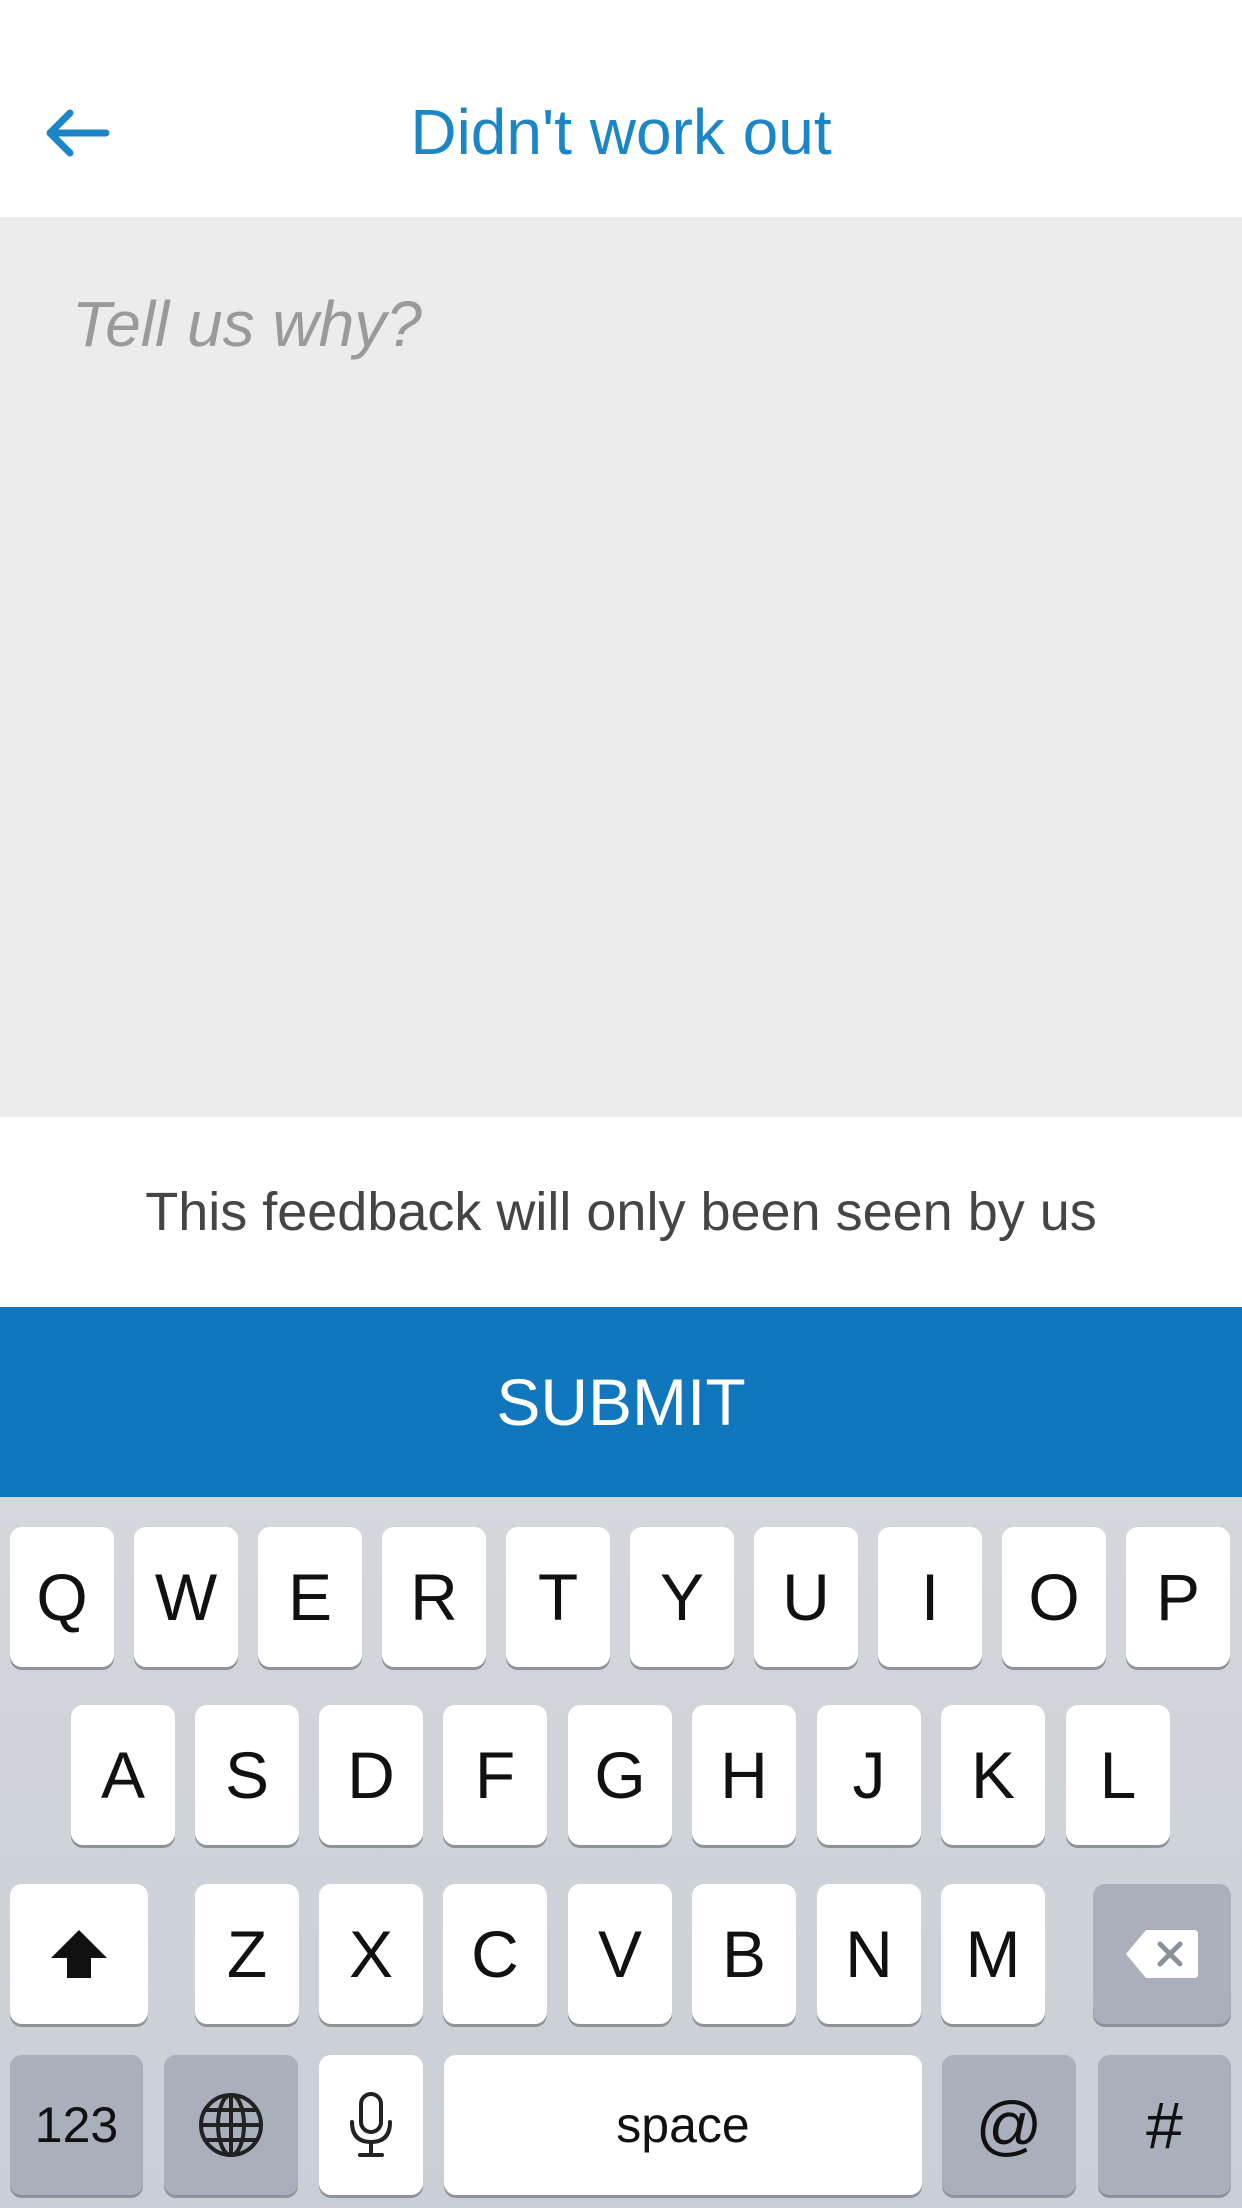 This screenshot has height=2208, width=1242. What do you see at coordinates (247, 1954) in the screenshot?
I see `key-z: Z` at bounding box center [247, 1954].